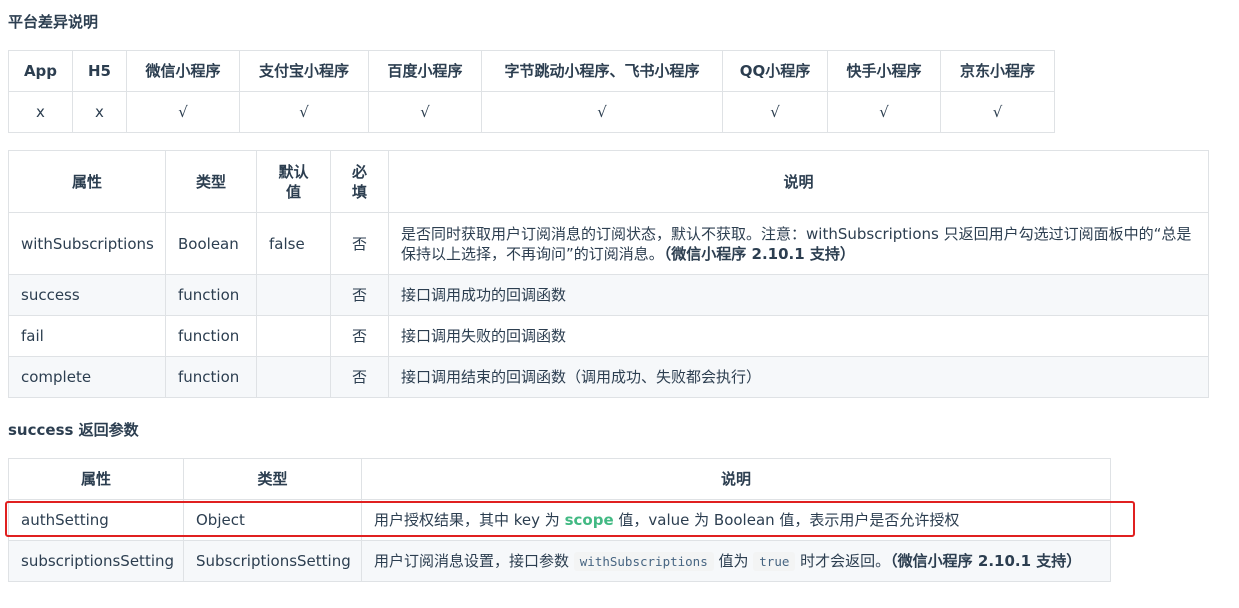  Describe the element at coordinates (798, 377) in the screenshot. I see `param-desc: 接口调用结束的回调函数（调用成功、失败都会执行）` at that location.